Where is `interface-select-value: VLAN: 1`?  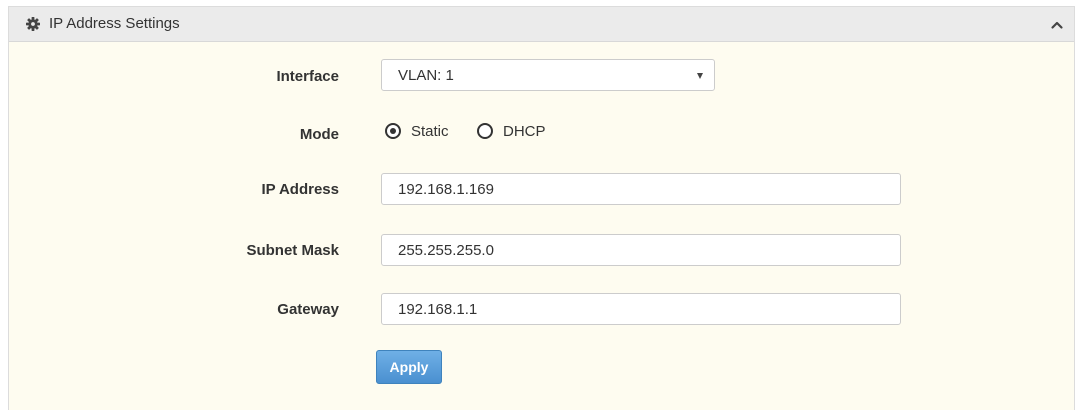
interface-select-value: VLAN: 1 is located at coordinates (426, 75).